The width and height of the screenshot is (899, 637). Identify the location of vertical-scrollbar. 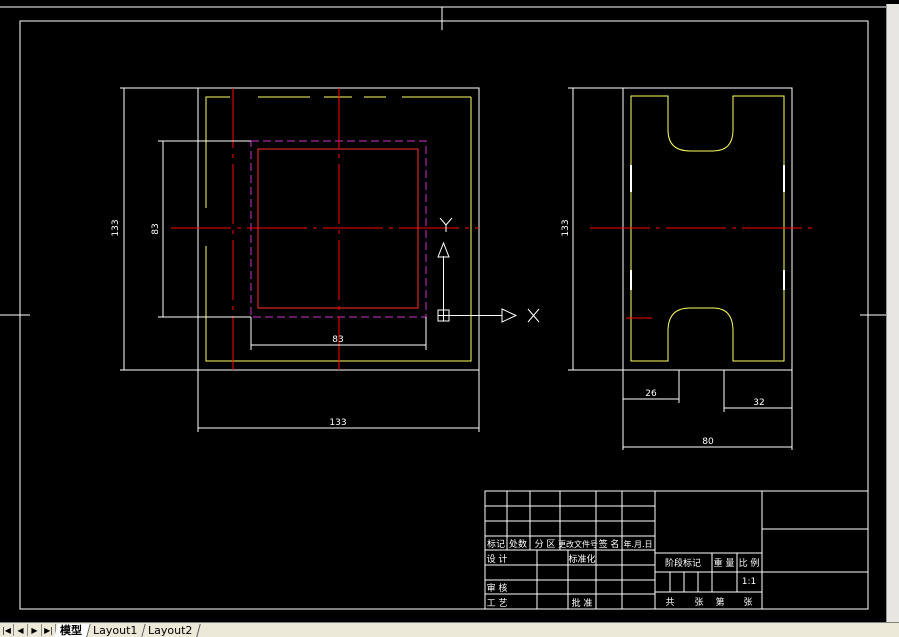
(892, 313).